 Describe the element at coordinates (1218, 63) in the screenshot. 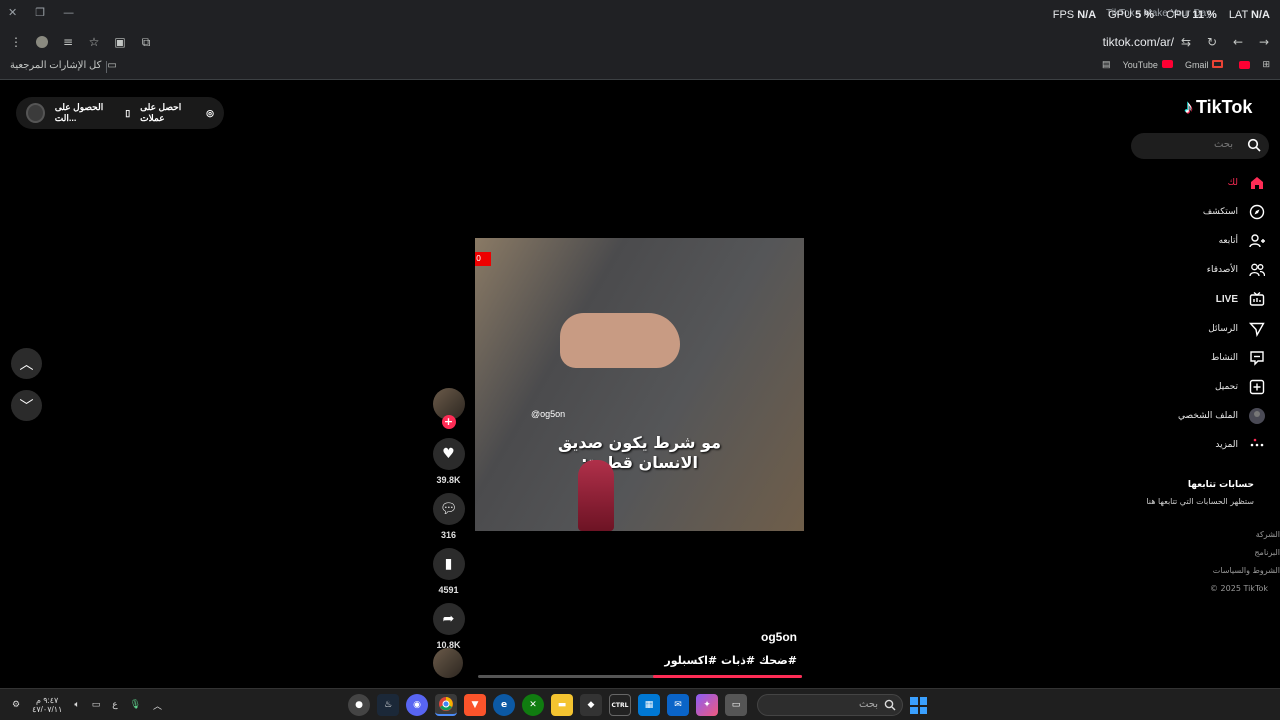

I see `gmail-icon` at that location.